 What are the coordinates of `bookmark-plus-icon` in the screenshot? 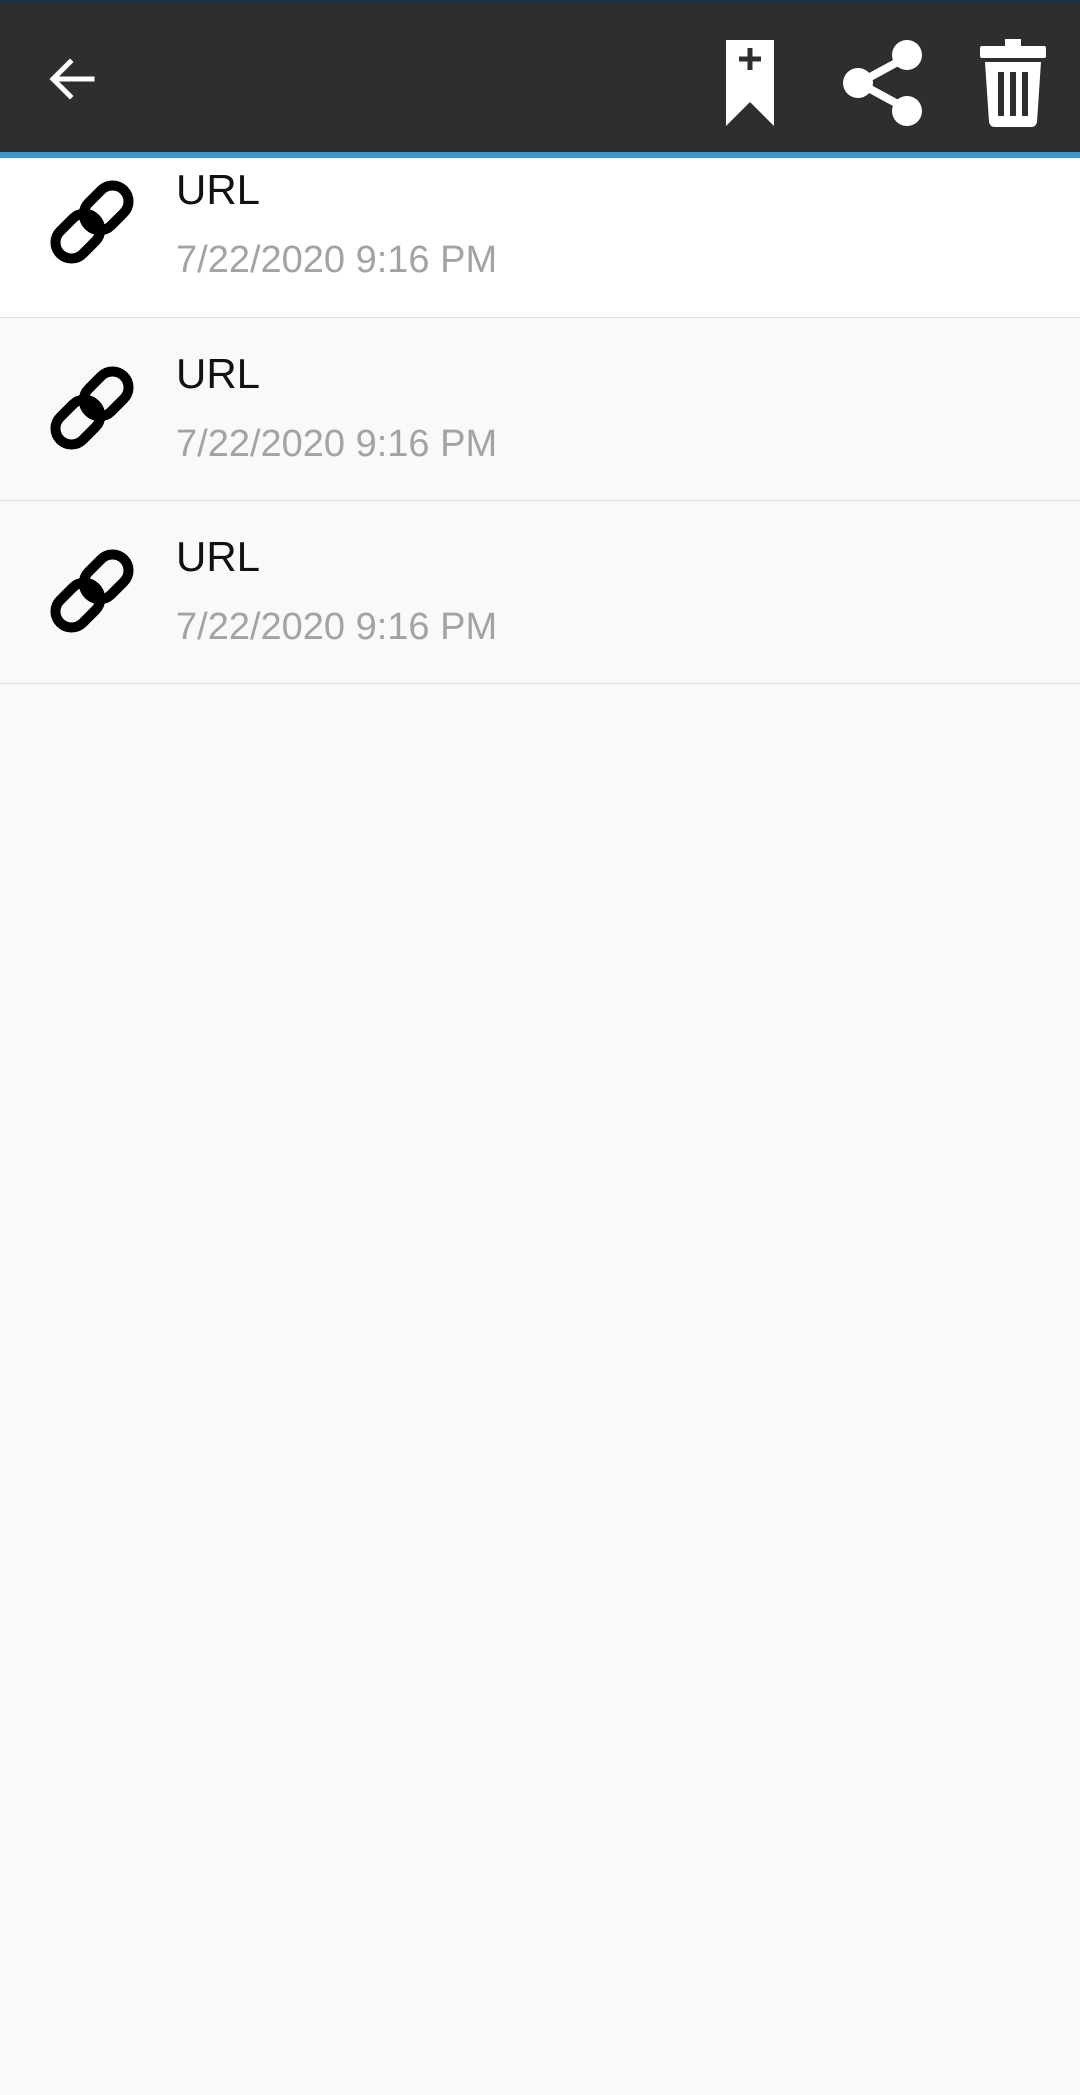 It's located at (750, 83).